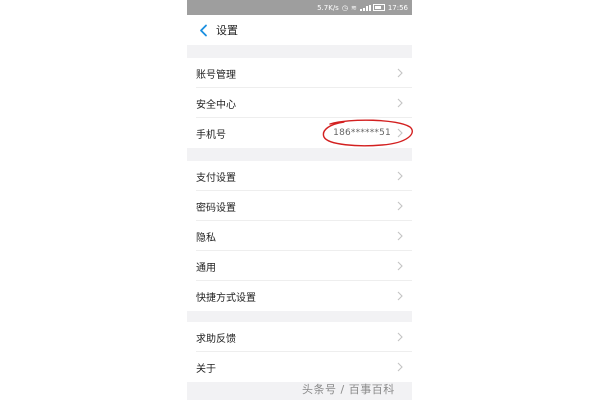  I want to click on settings-item-privacy: 隐私, so click(299, 236).